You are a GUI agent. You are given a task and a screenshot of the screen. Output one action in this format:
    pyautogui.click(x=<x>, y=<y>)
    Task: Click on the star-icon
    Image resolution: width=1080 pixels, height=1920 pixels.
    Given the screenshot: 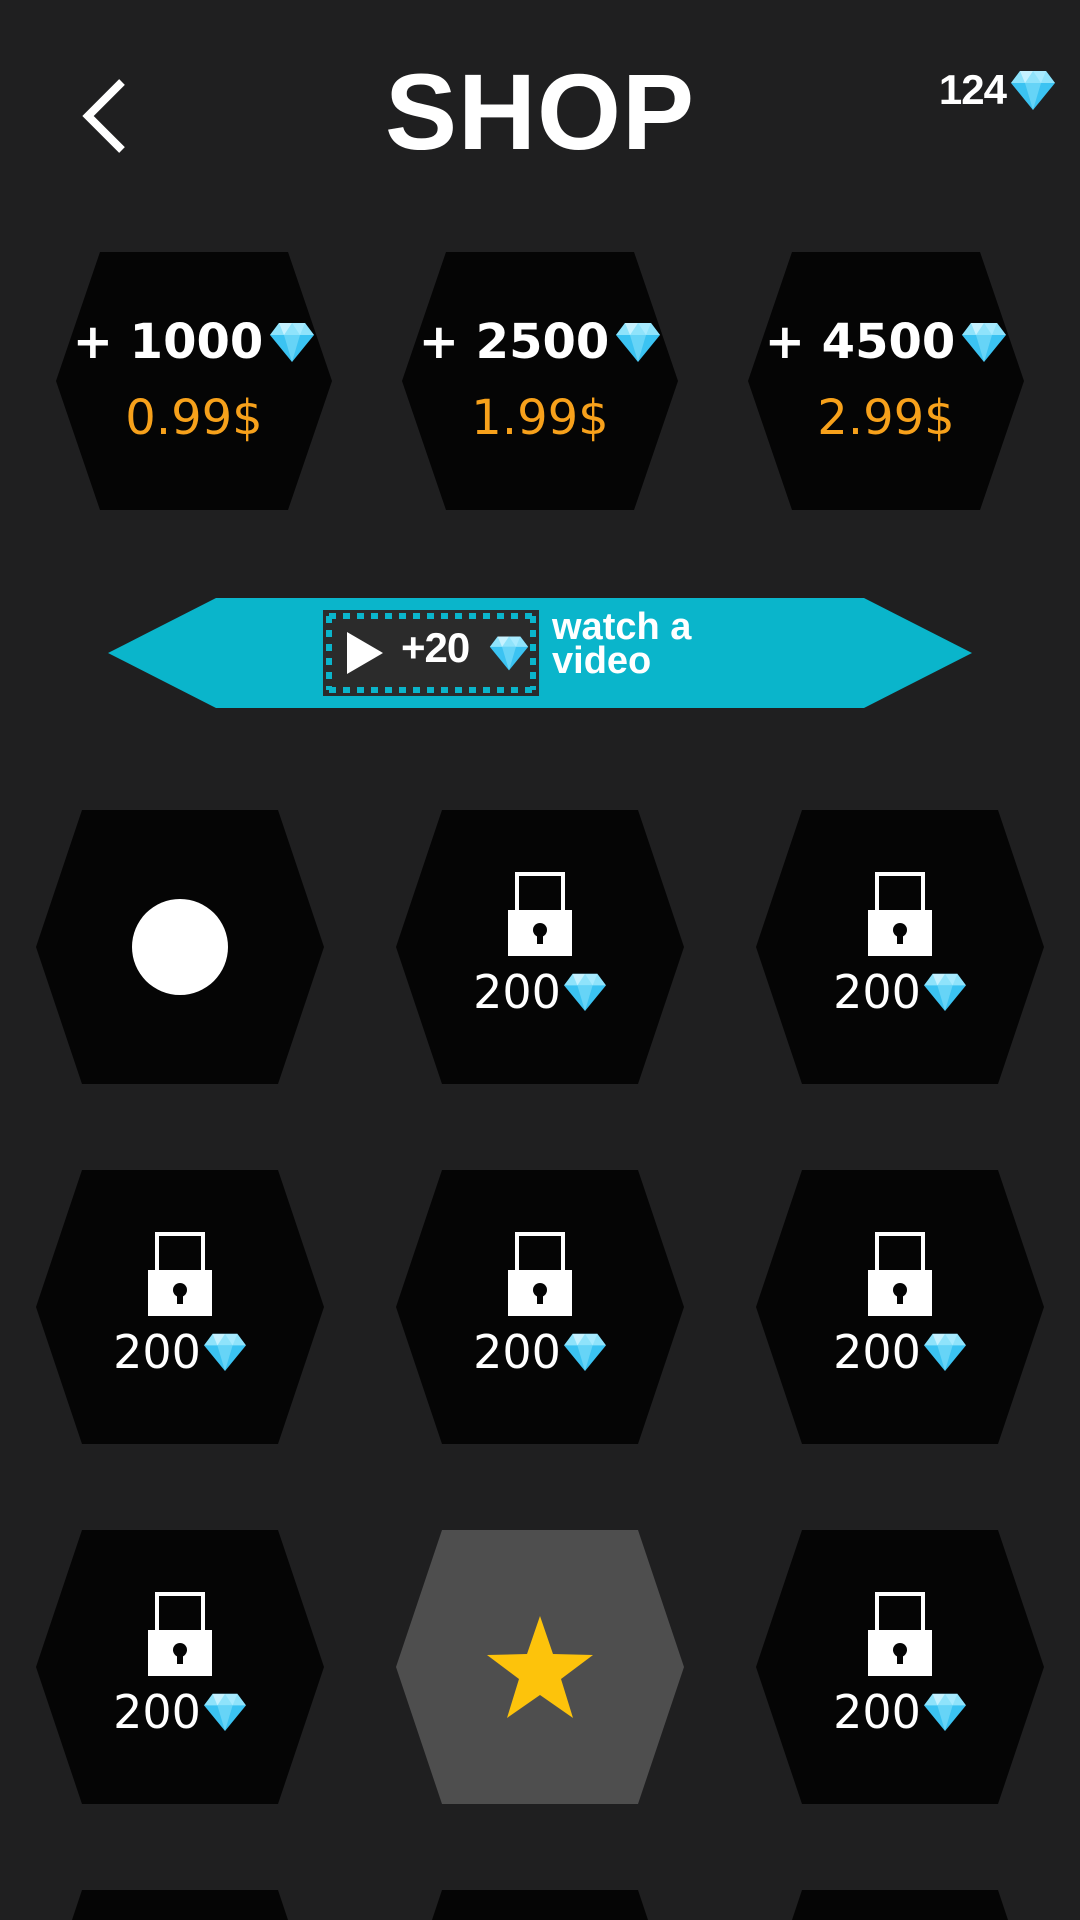 What is the action you would take?
    pyautogui.click(x=540, y=1667)
    